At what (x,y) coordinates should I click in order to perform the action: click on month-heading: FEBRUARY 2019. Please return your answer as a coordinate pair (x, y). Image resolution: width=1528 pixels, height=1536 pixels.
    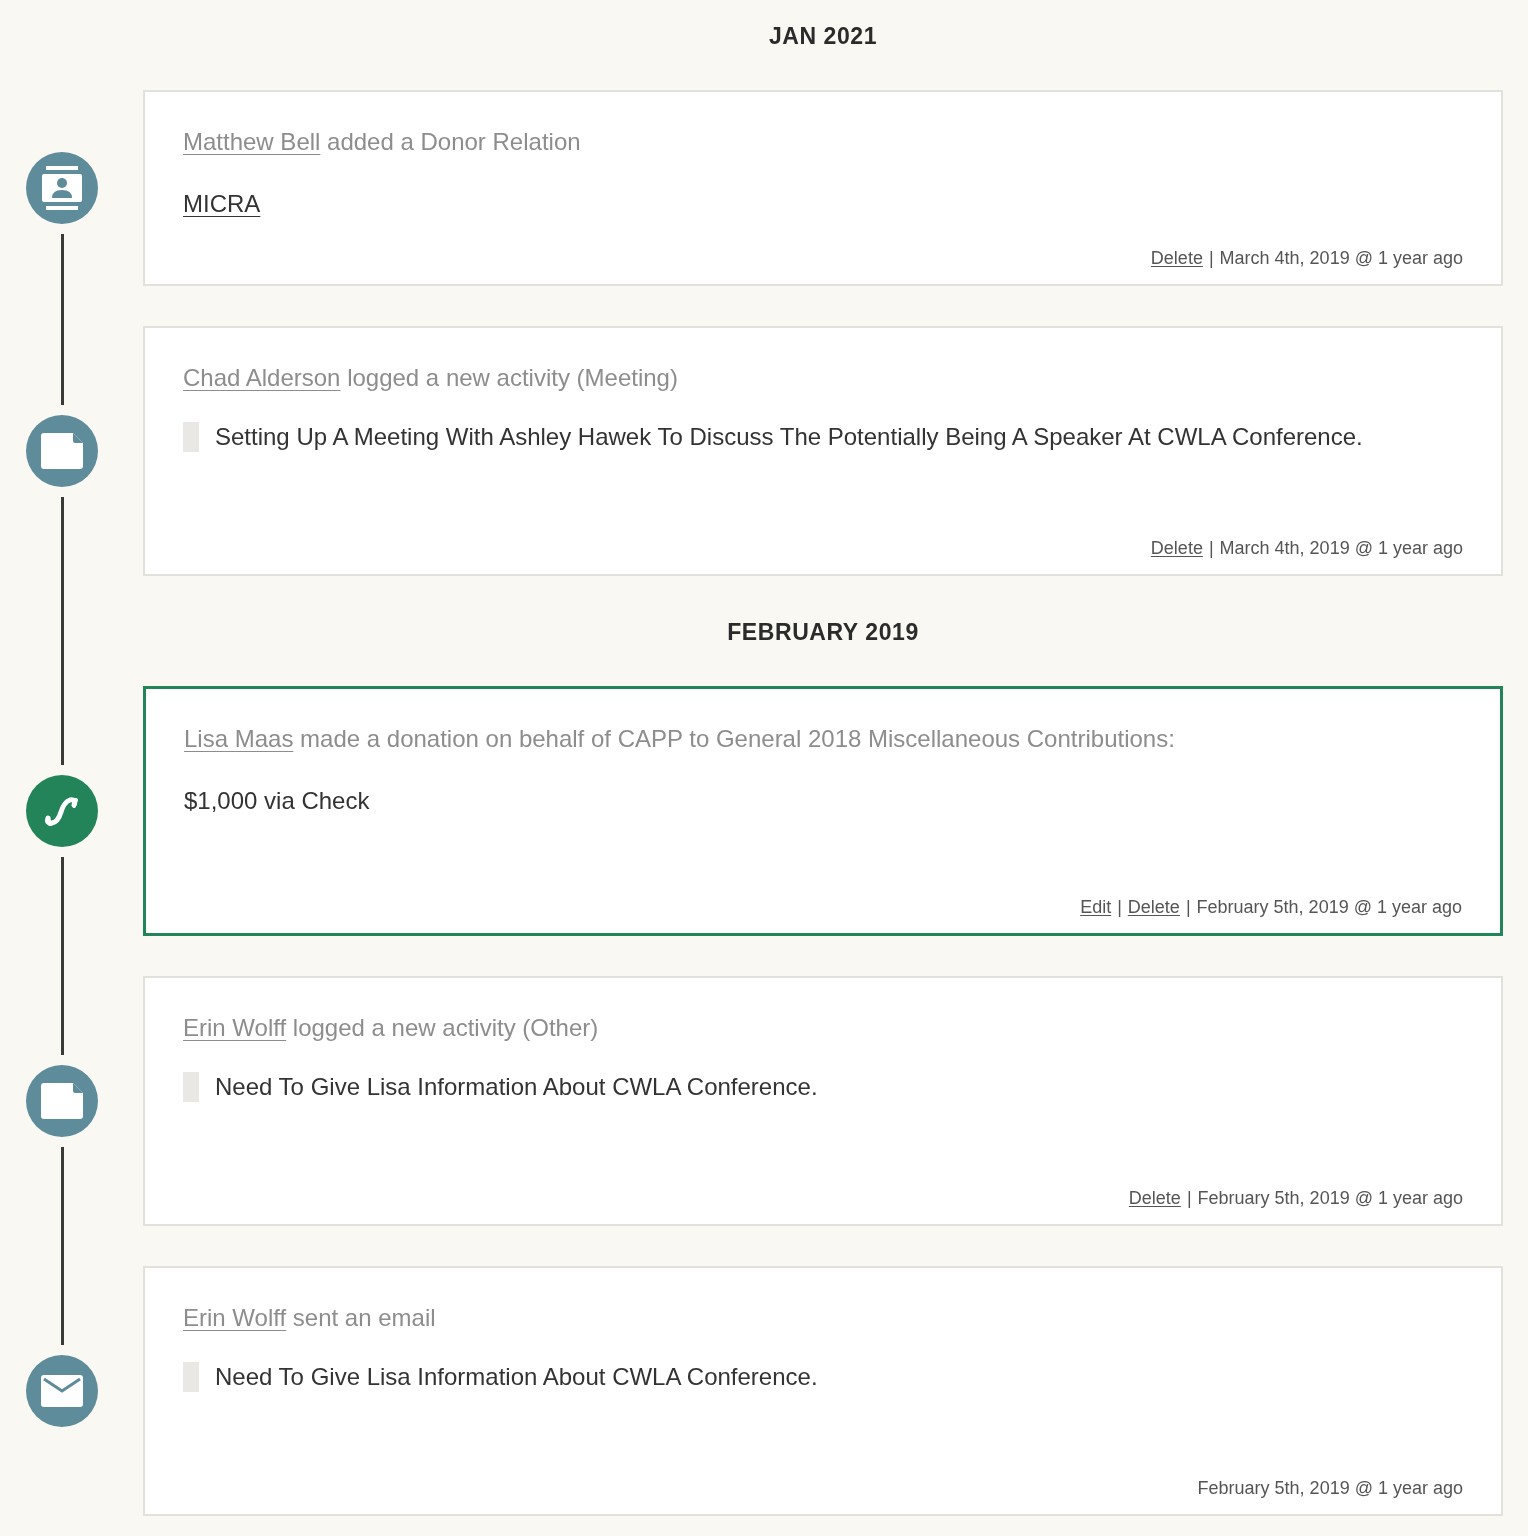
    Looking at the image, I should click on (823, 632).